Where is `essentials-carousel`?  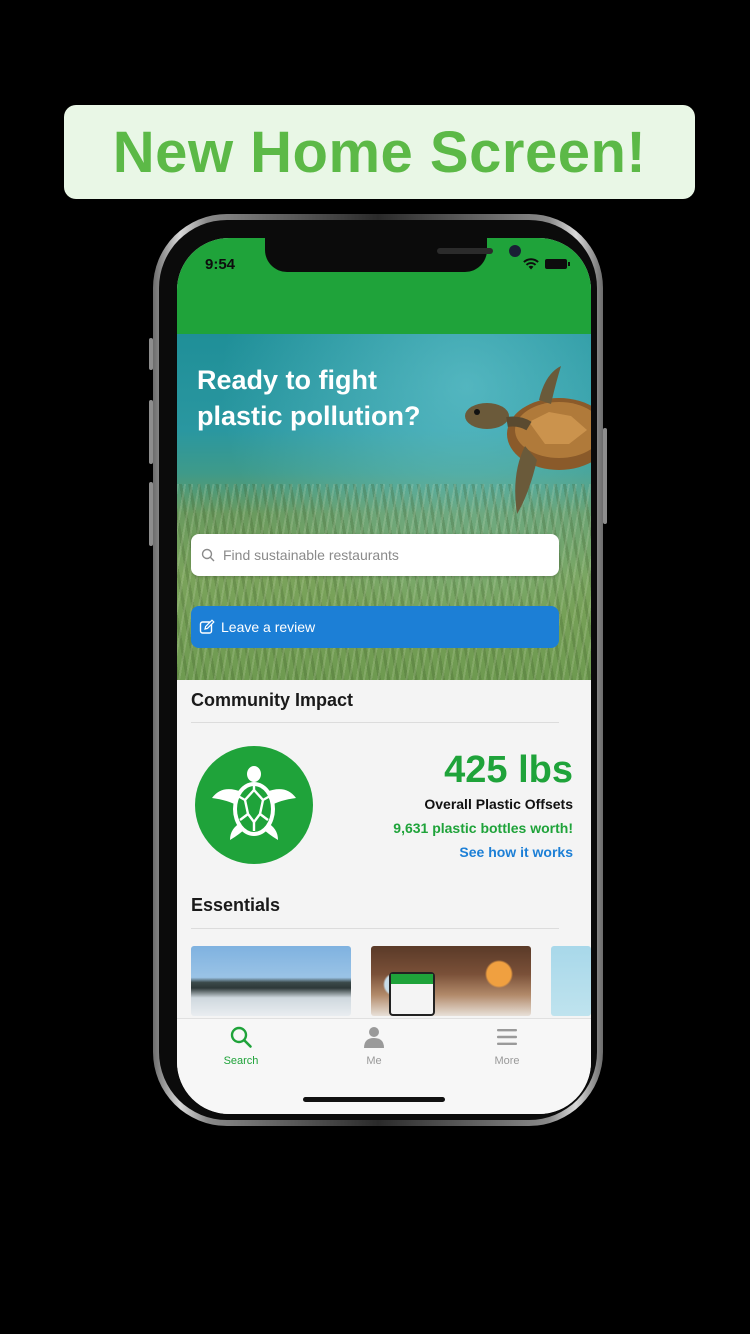 essentials-carousel is located at coordinates (391, 981).